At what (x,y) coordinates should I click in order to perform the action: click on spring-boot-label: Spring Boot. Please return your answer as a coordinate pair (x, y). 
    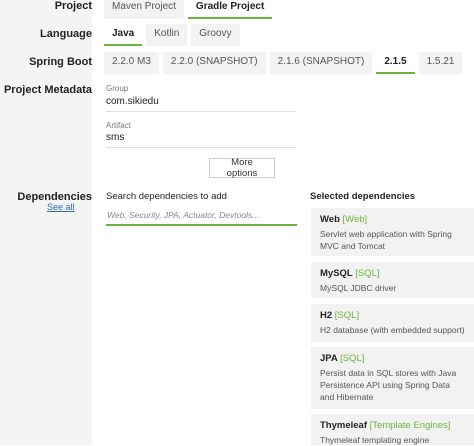
    Looking at the image, I should click on (60, 62).